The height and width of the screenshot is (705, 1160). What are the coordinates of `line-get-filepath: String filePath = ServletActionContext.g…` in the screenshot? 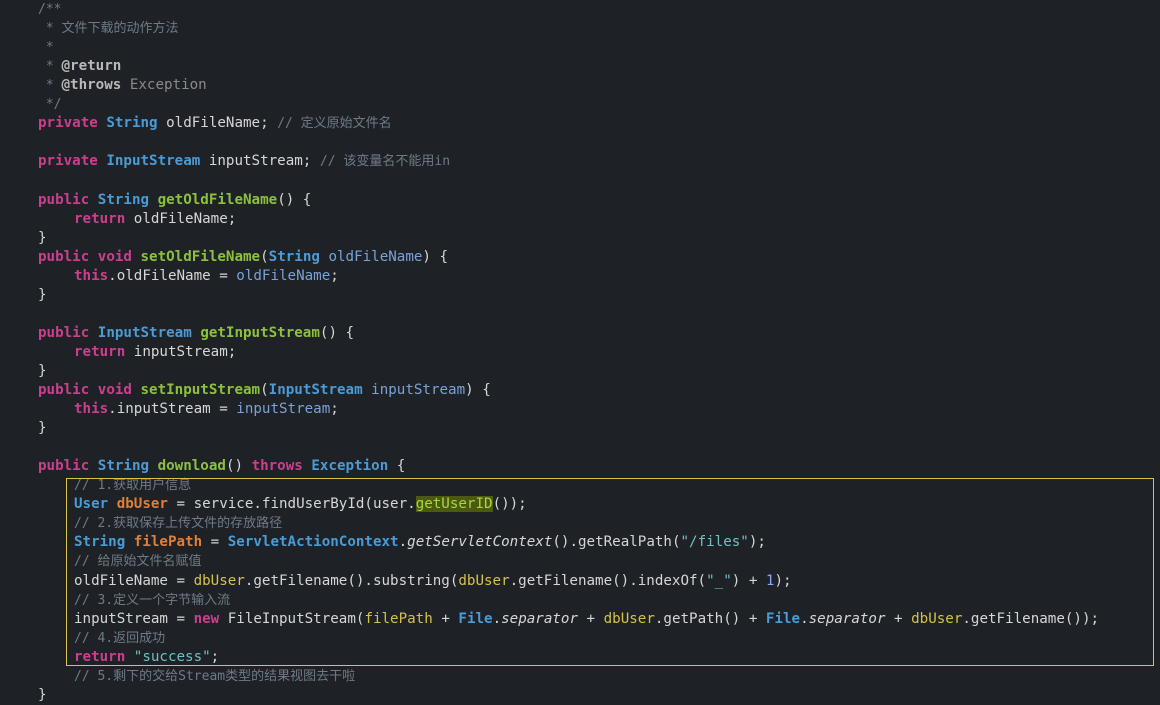 It's located at (420, 542).